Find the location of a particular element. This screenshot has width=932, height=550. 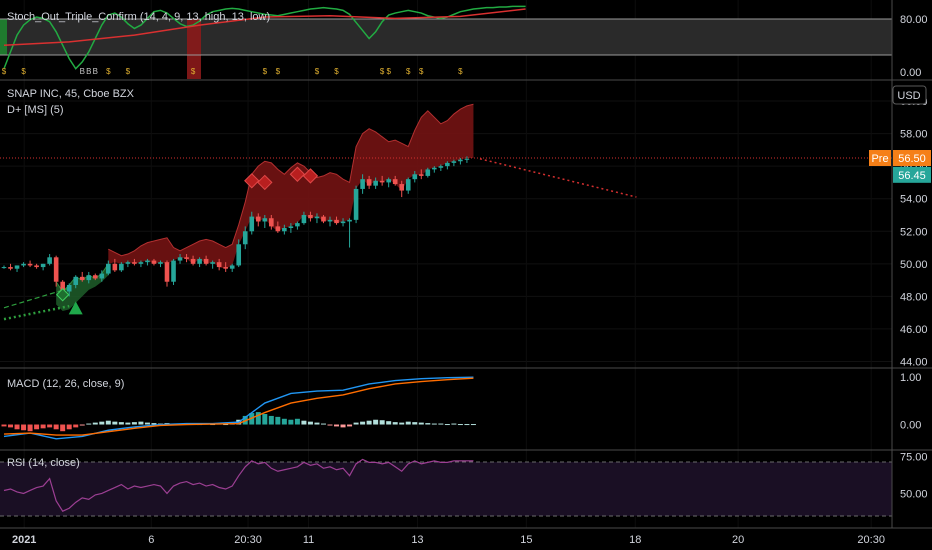

macd-pane: MACD (12, 26, close, 9) is located at coordinates (238, 408).